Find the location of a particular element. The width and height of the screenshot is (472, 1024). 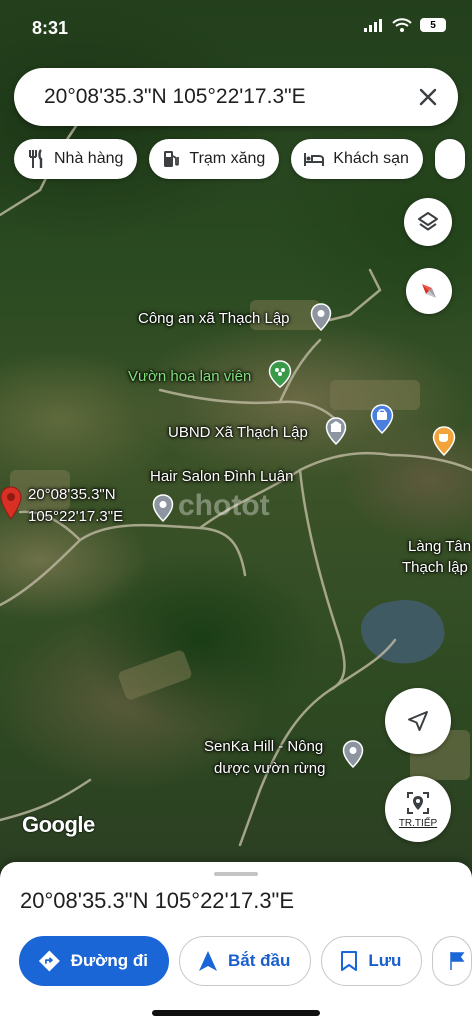

pin-latitude-label: 20°08'35.3"N is located at coordinates (72, 494).